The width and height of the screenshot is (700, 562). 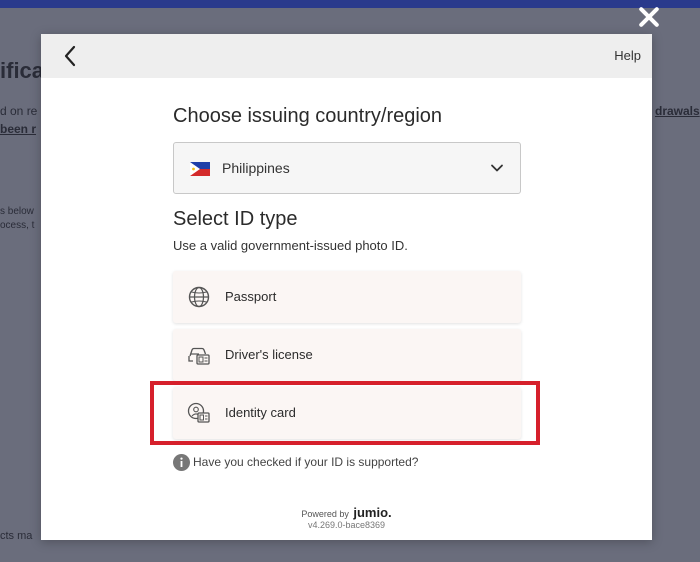 What do you see at coordinates (199, 356) in the screenshot?
I see `car-id-icon` at bounding box center [199, 356].